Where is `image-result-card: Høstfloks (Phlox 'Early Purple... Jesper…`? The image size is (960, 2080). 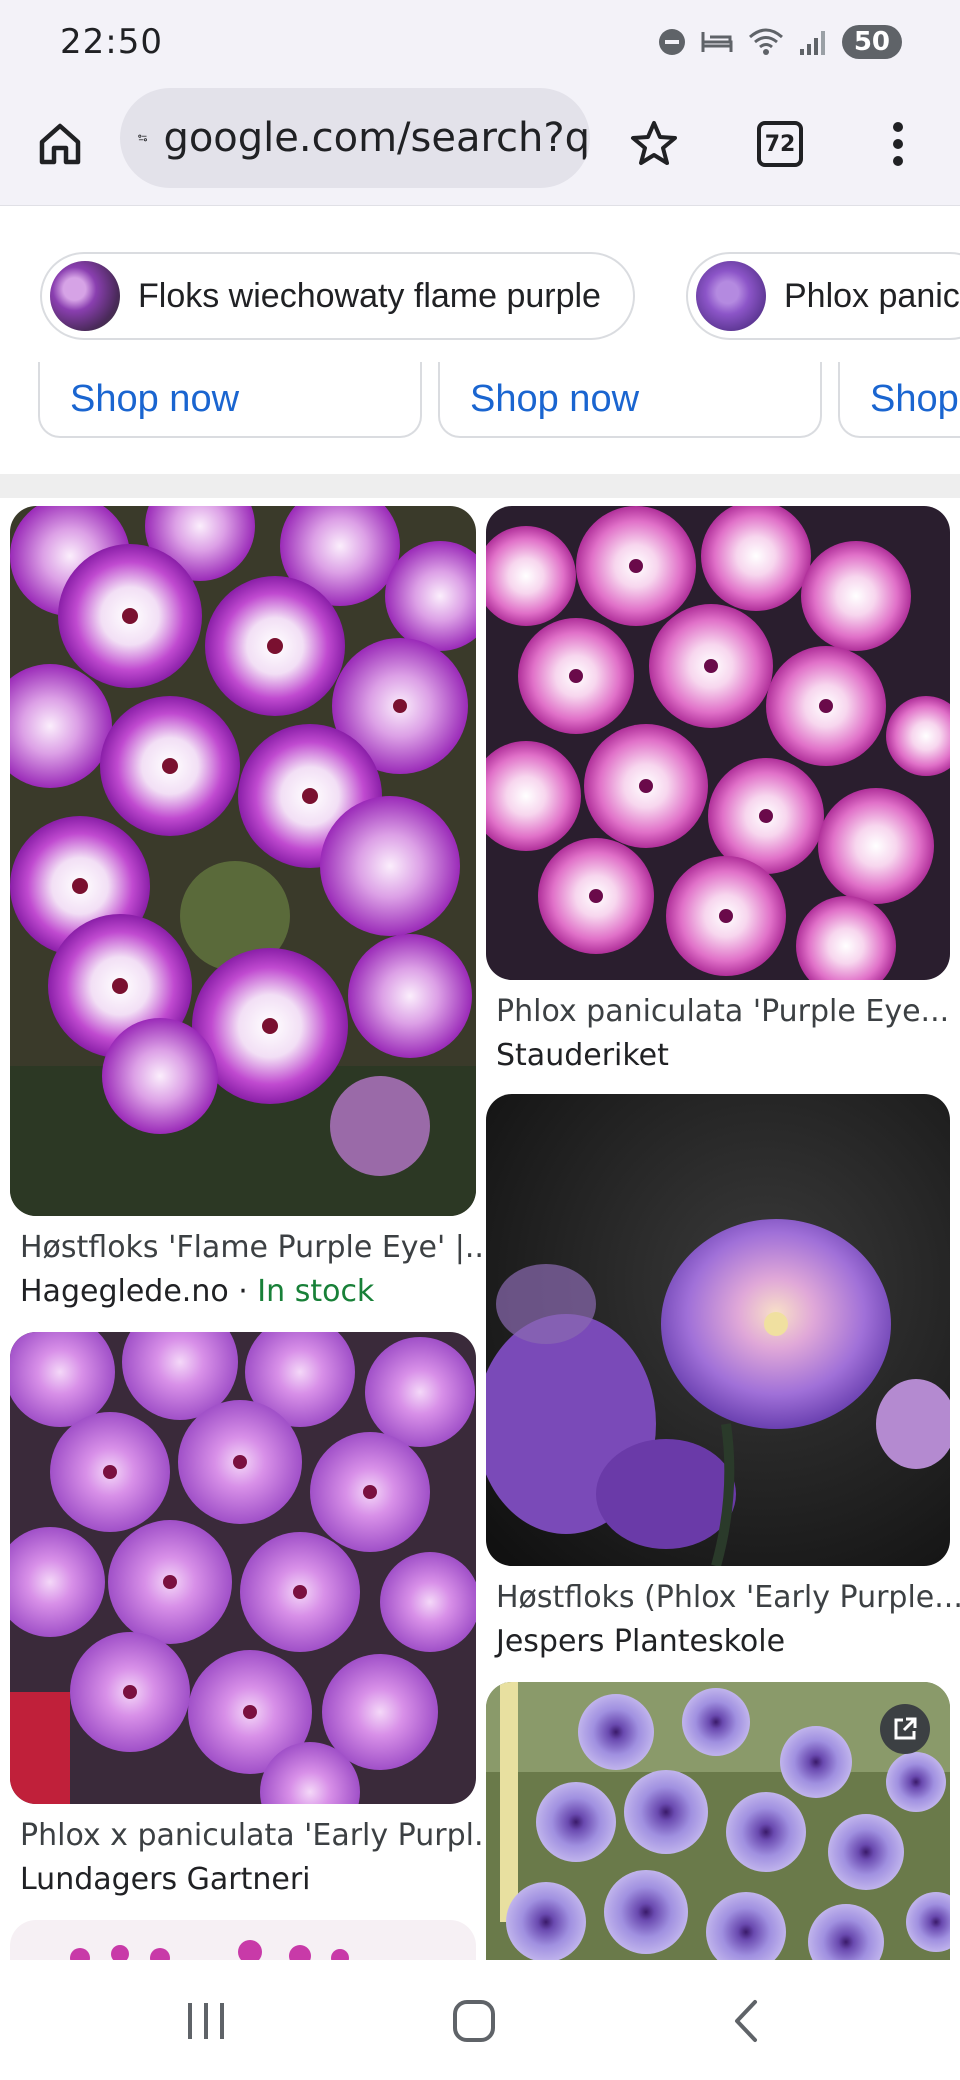 image-result-card: Høstfloks (Phlox 'Early Purple... Jesper… is located at coordinates (723, 1377).